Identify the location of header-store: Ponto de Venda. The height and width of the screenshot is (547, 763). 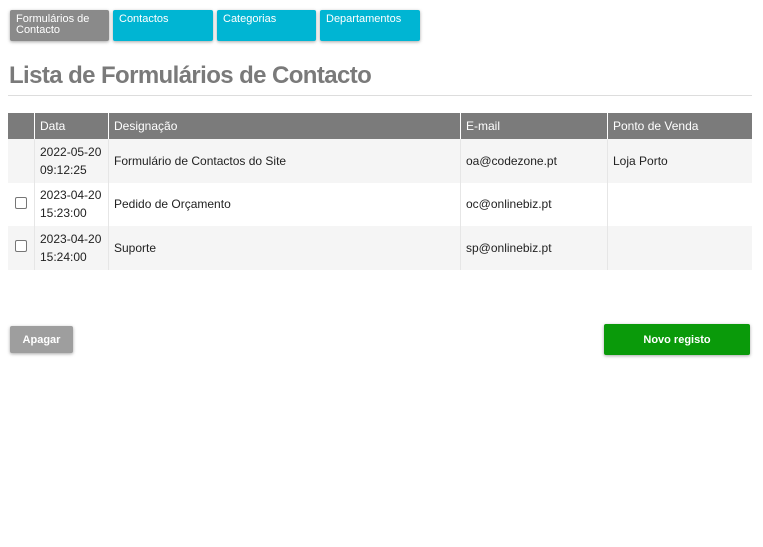
(679, 126).